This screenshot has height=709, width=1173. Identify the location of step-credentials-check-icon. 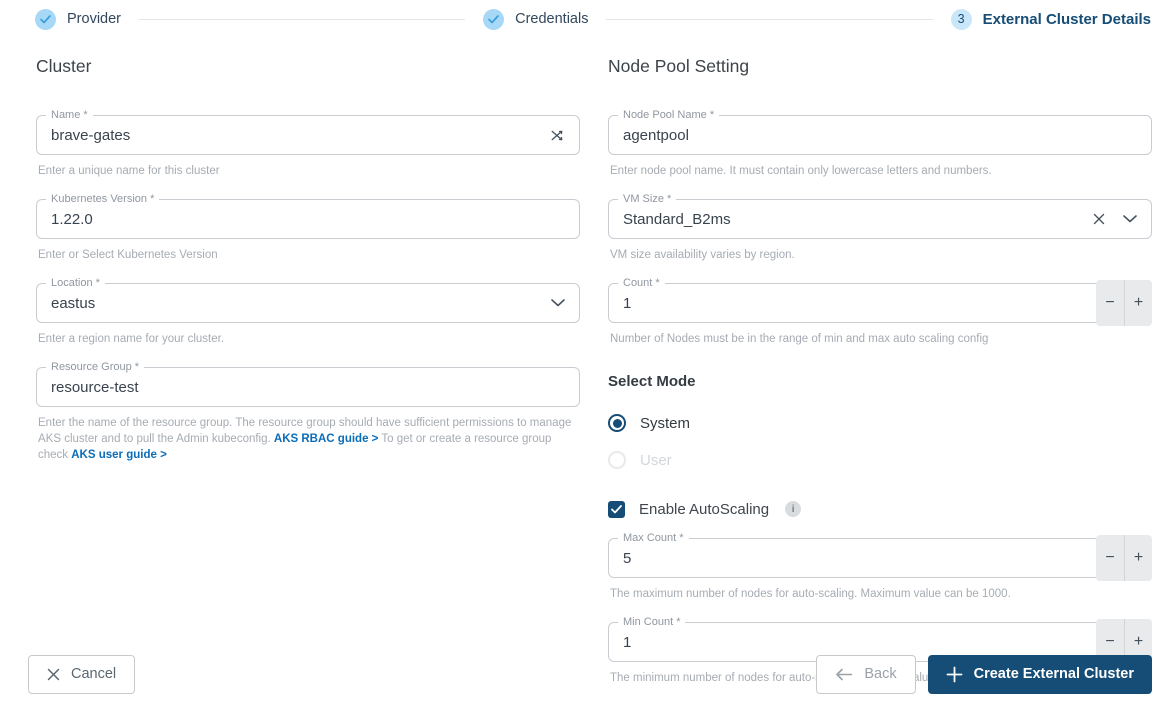
(494, 19).